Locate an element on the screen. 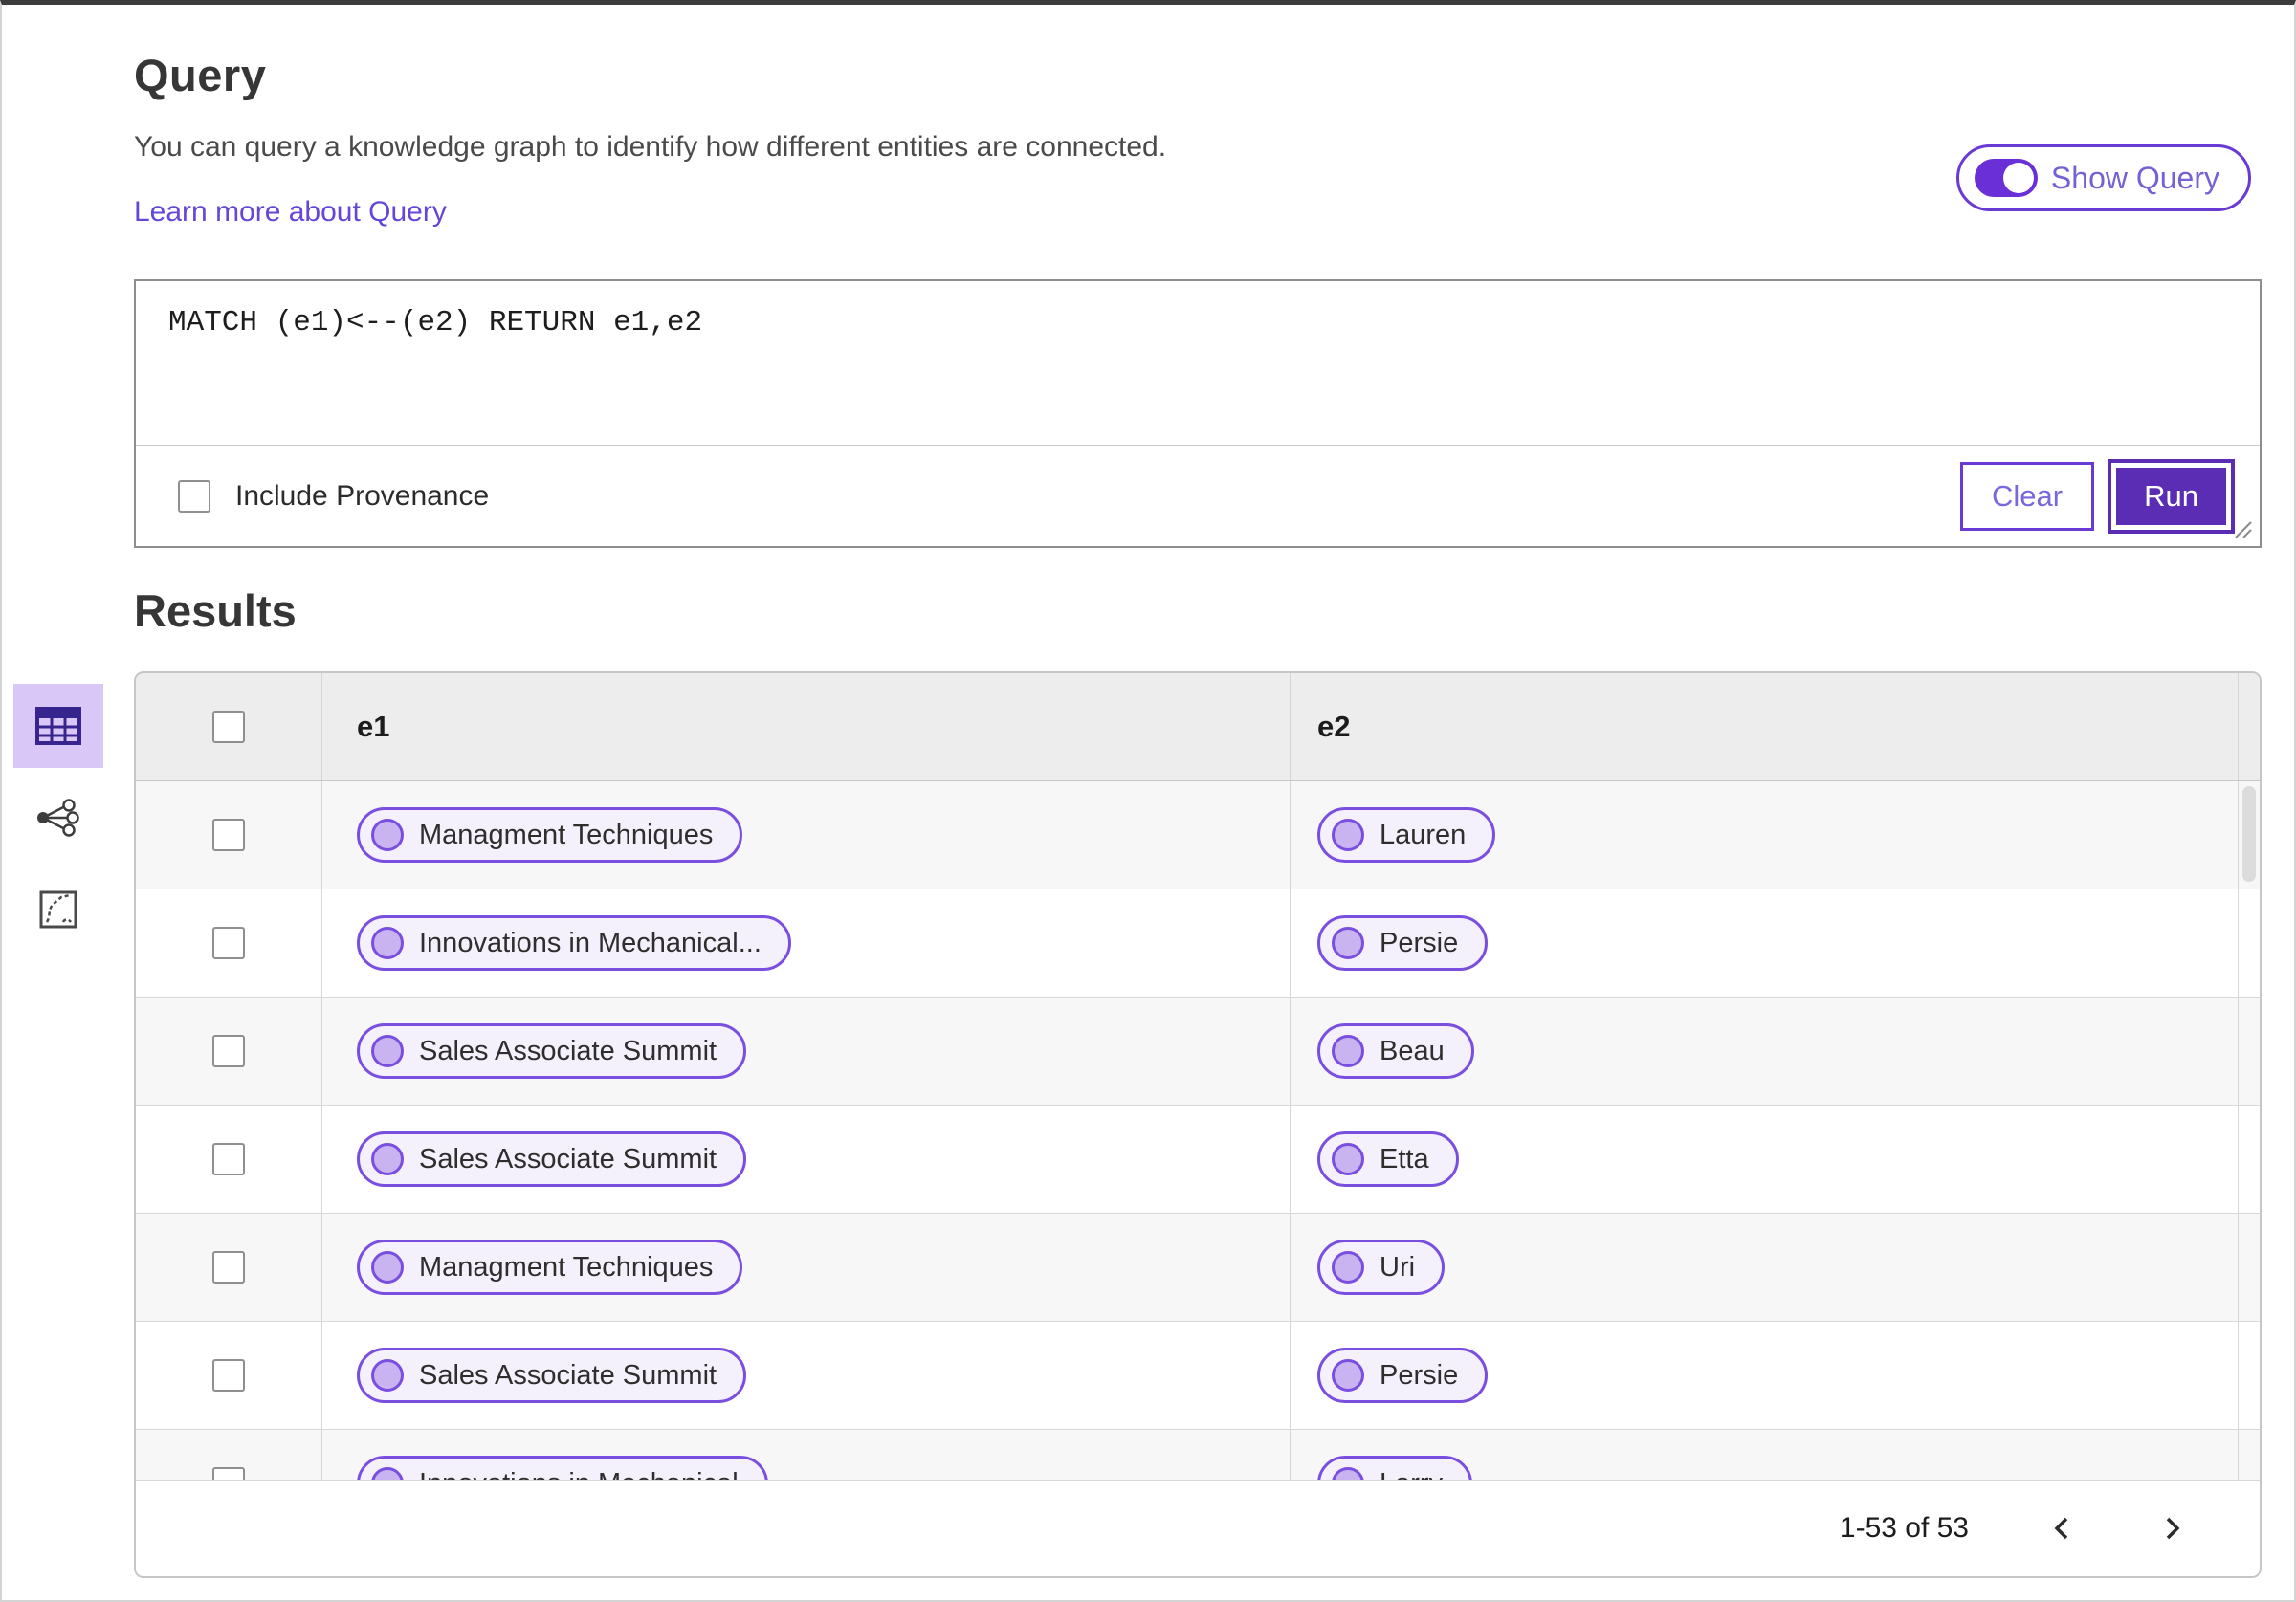  query-textarea: MATCH (e1)<--(e2) RETURN e1,e2 is located at coordinates (1198, 363).